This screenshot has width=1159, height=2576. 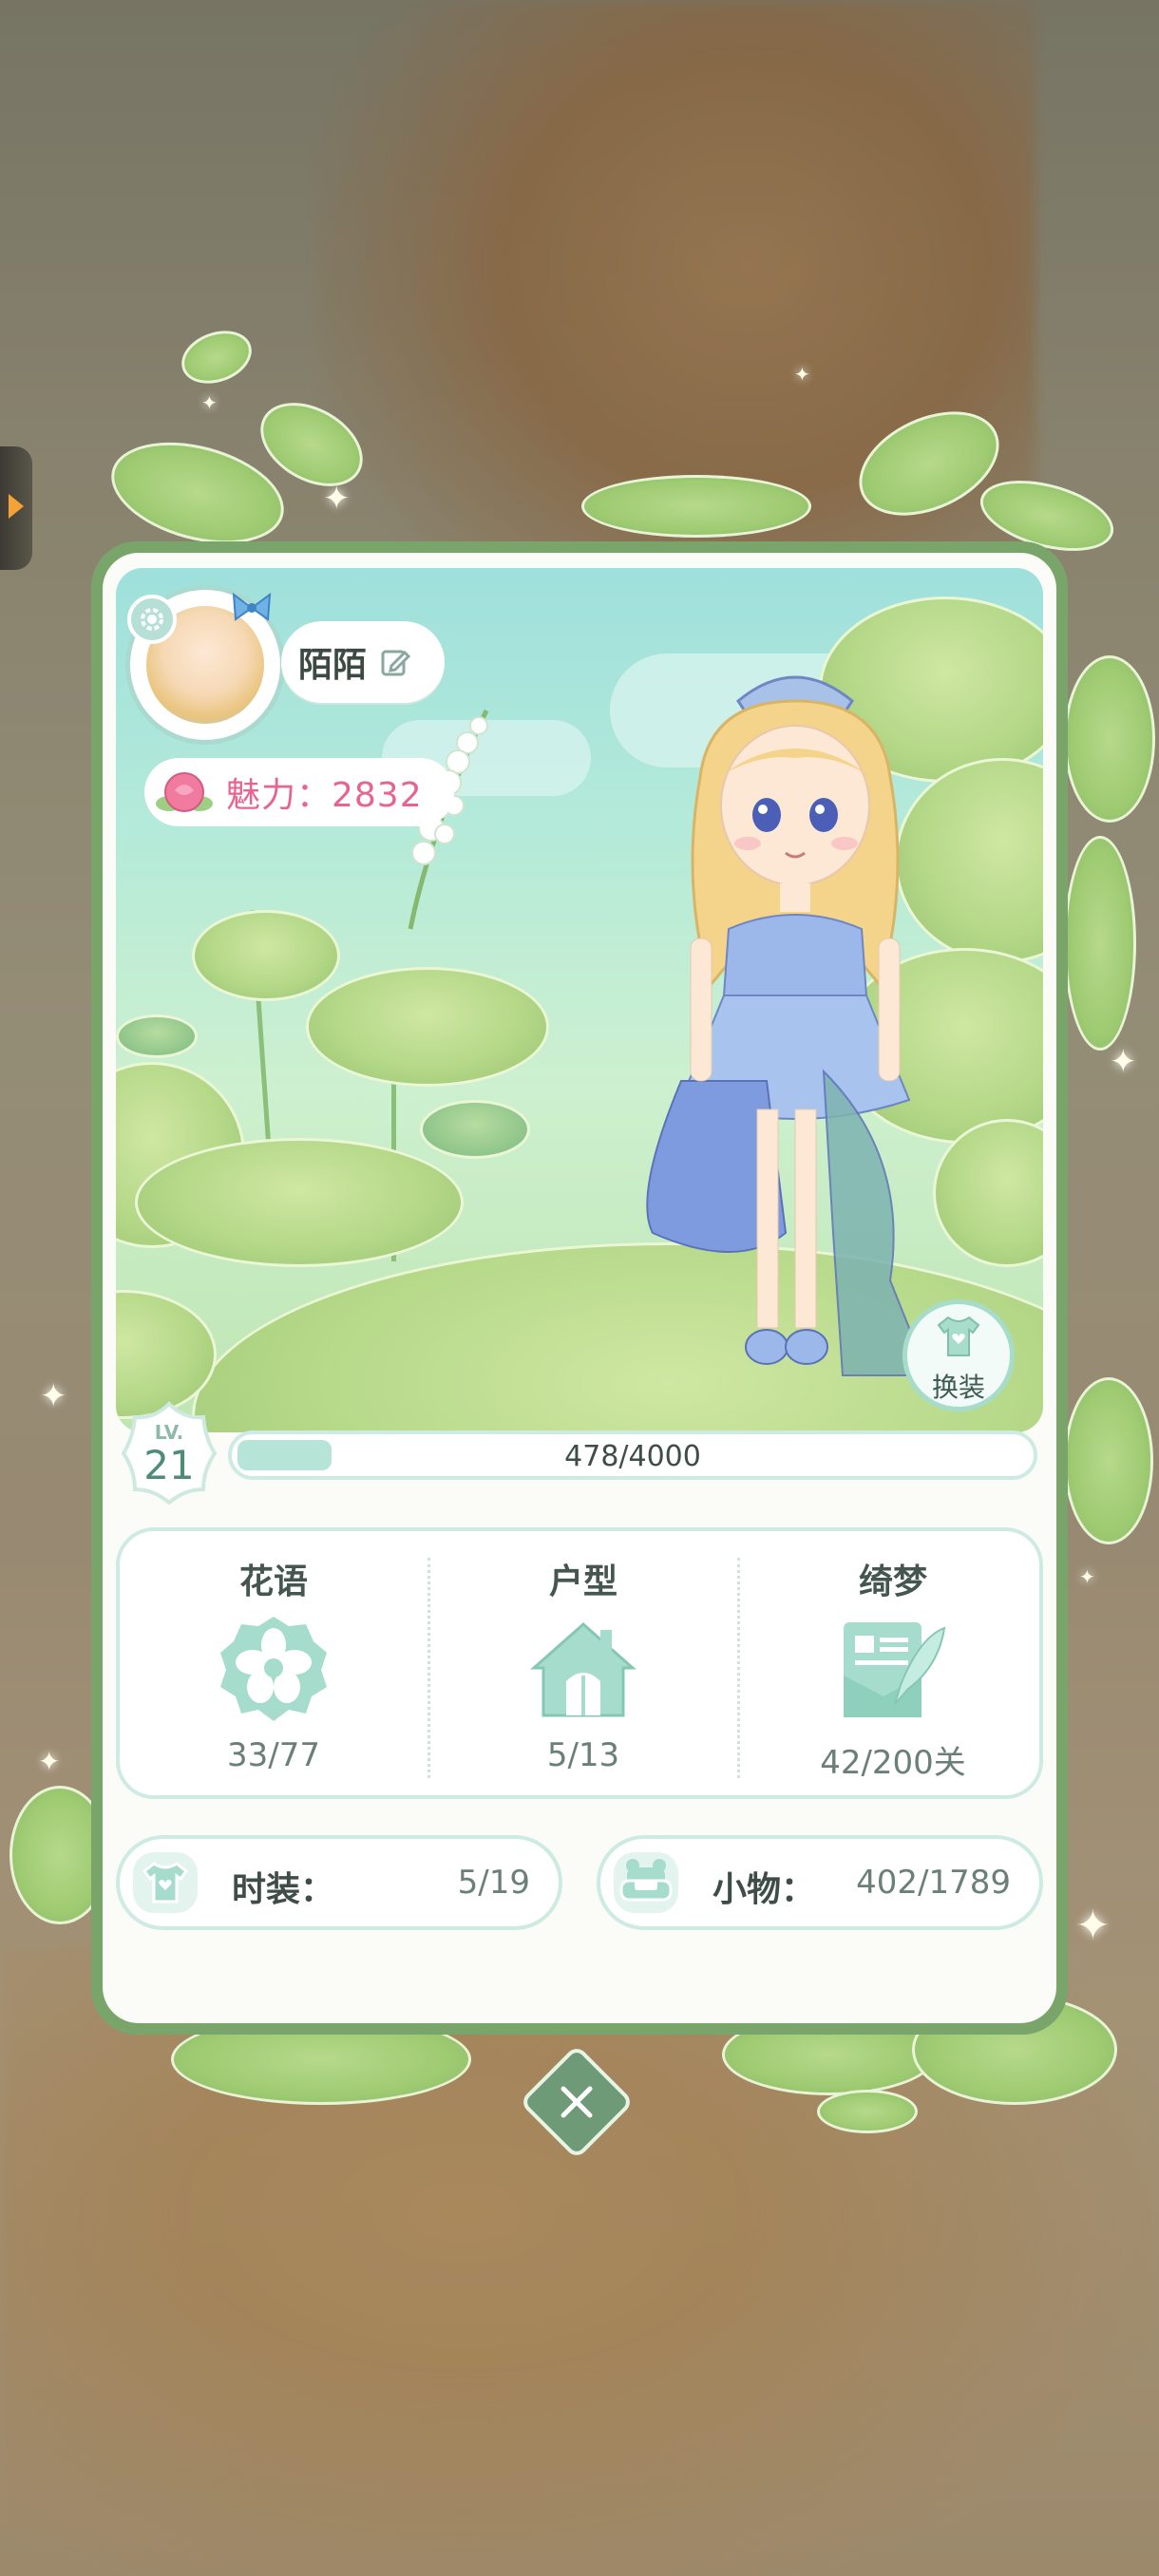 I want to click on stat-flower-language: 花语 33/77, so click(x=274, y=1663).